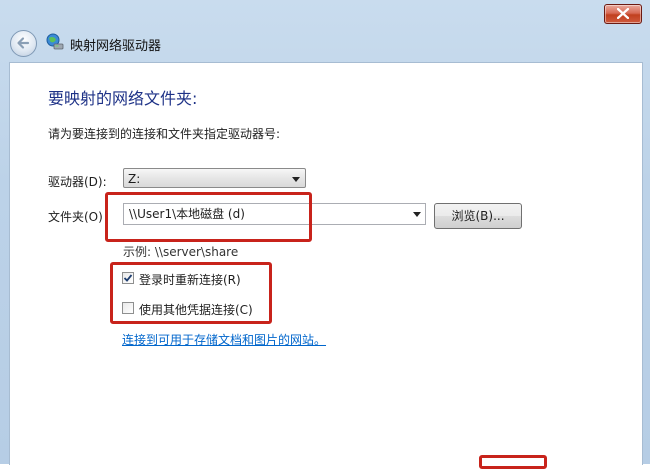  I want to click on drive-select: Z:, so click(214, 178).